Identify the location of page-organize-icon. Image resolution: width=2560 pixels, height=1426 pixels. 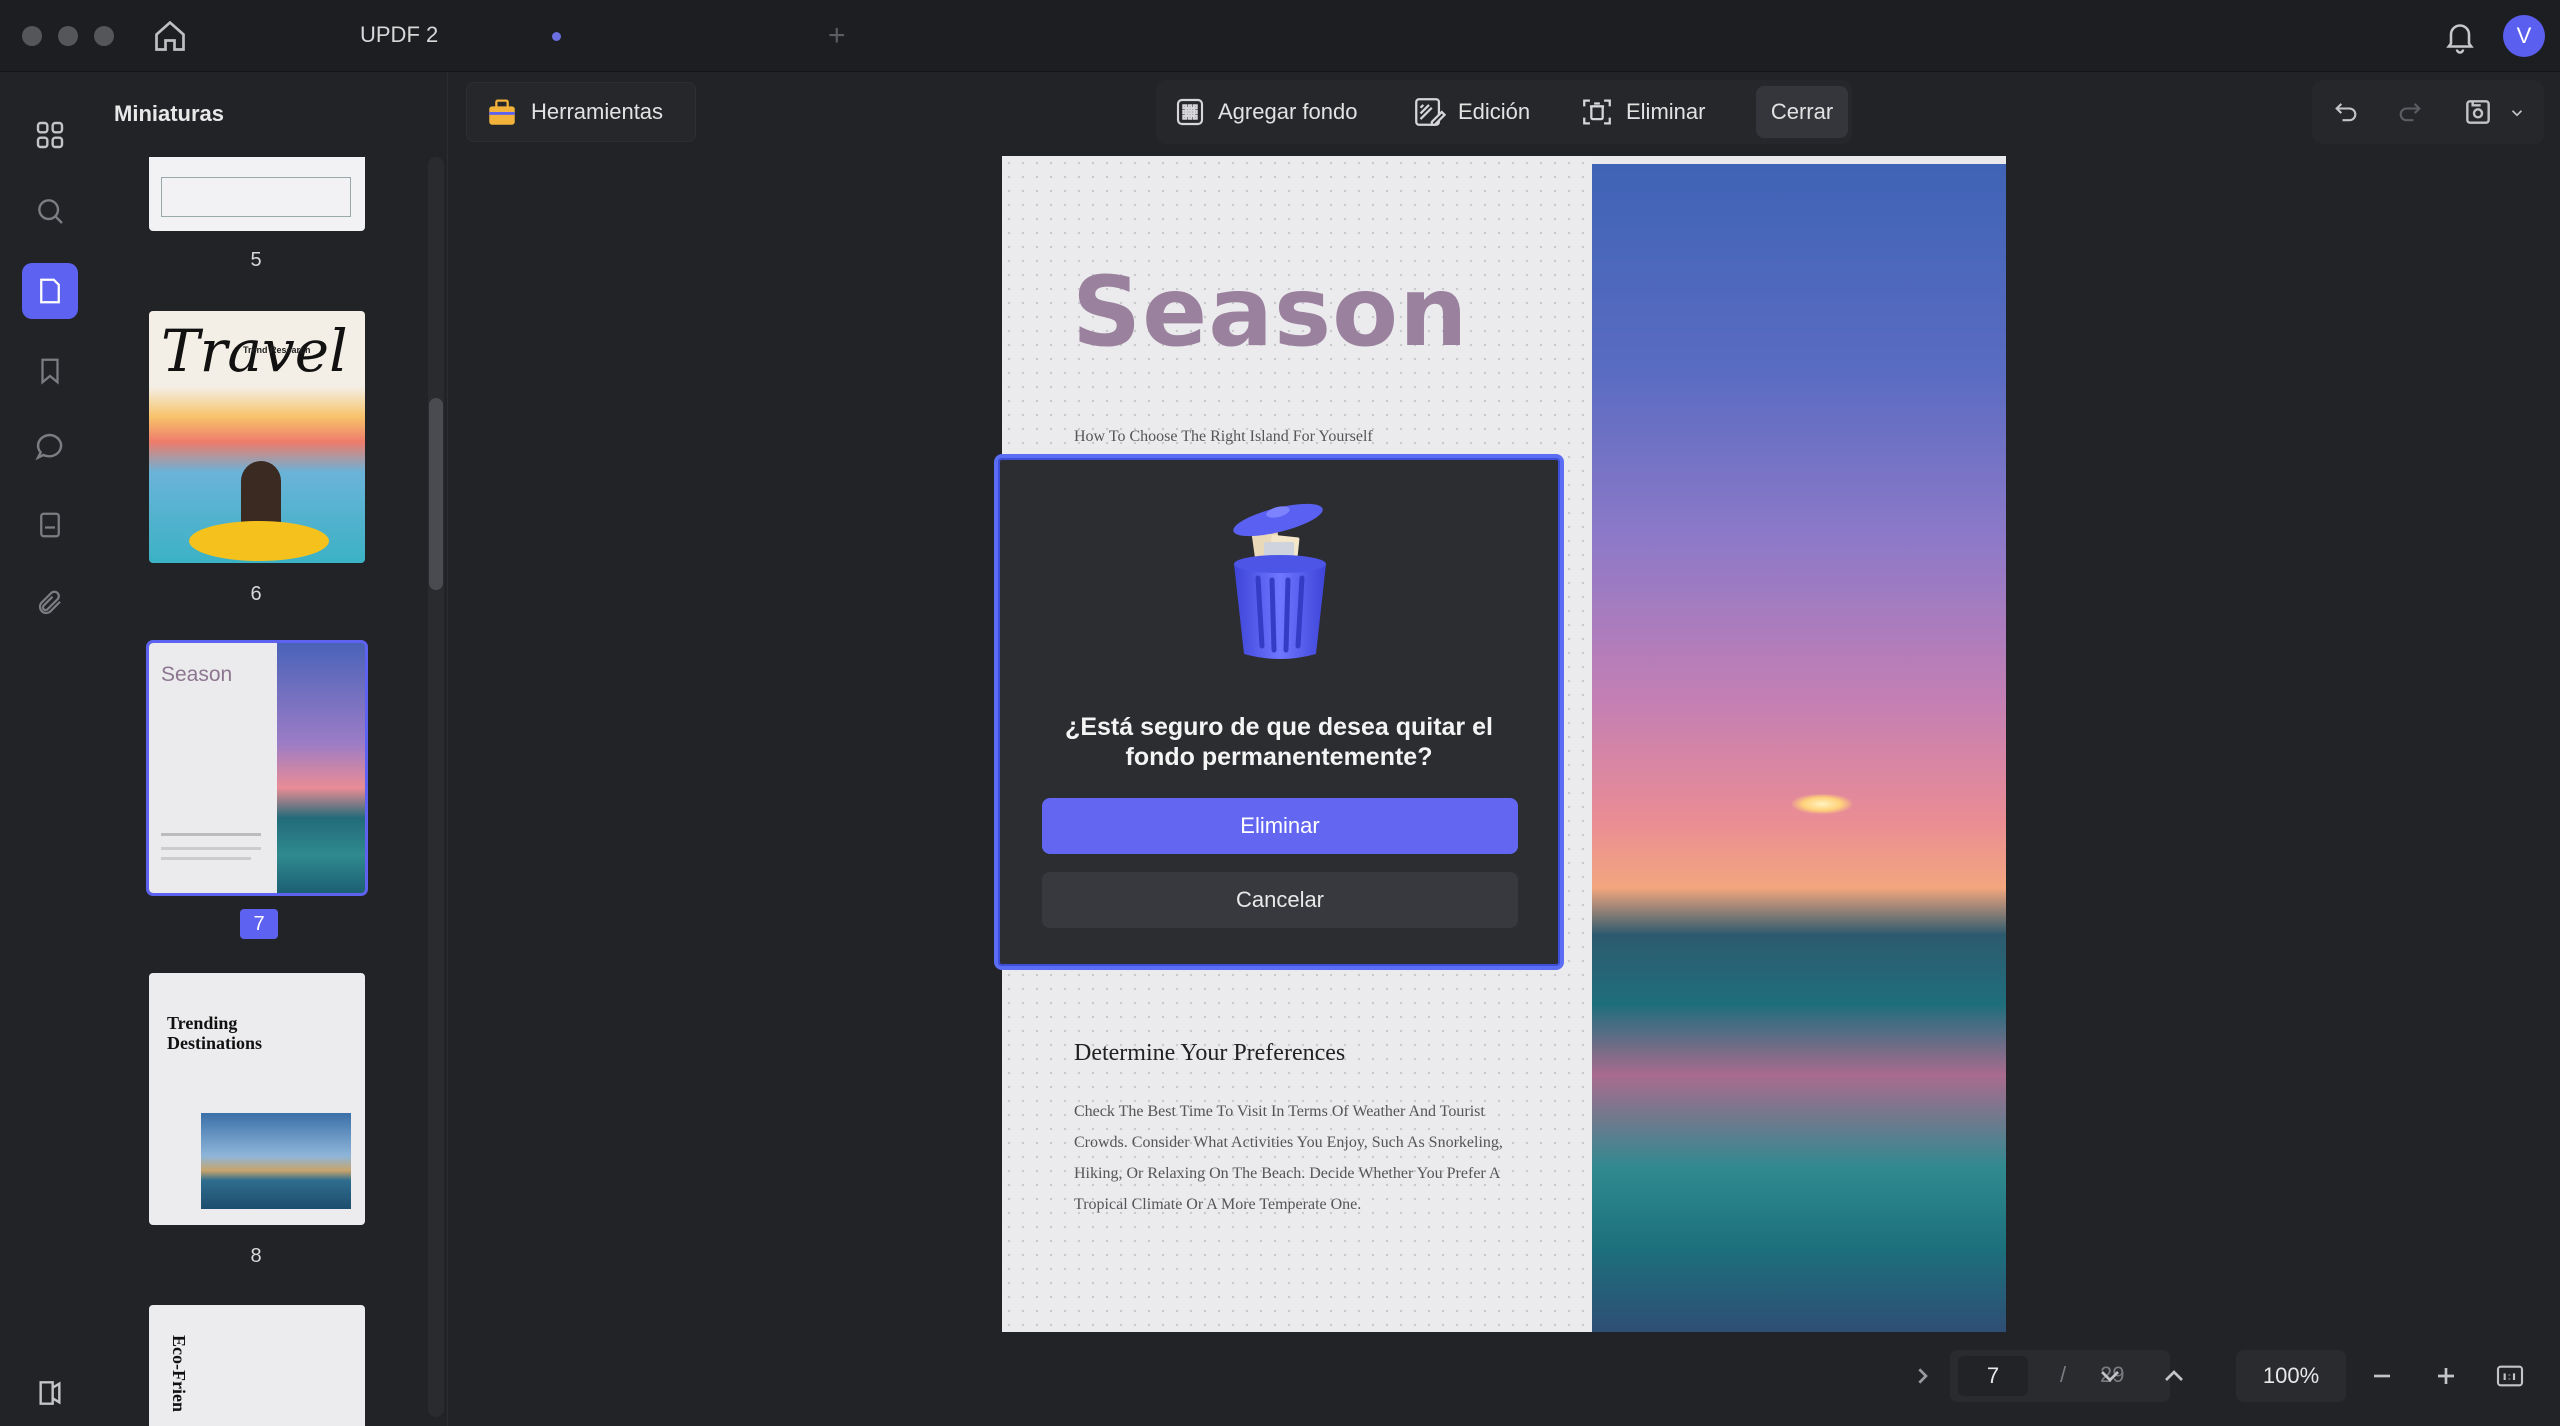
(50, 525).